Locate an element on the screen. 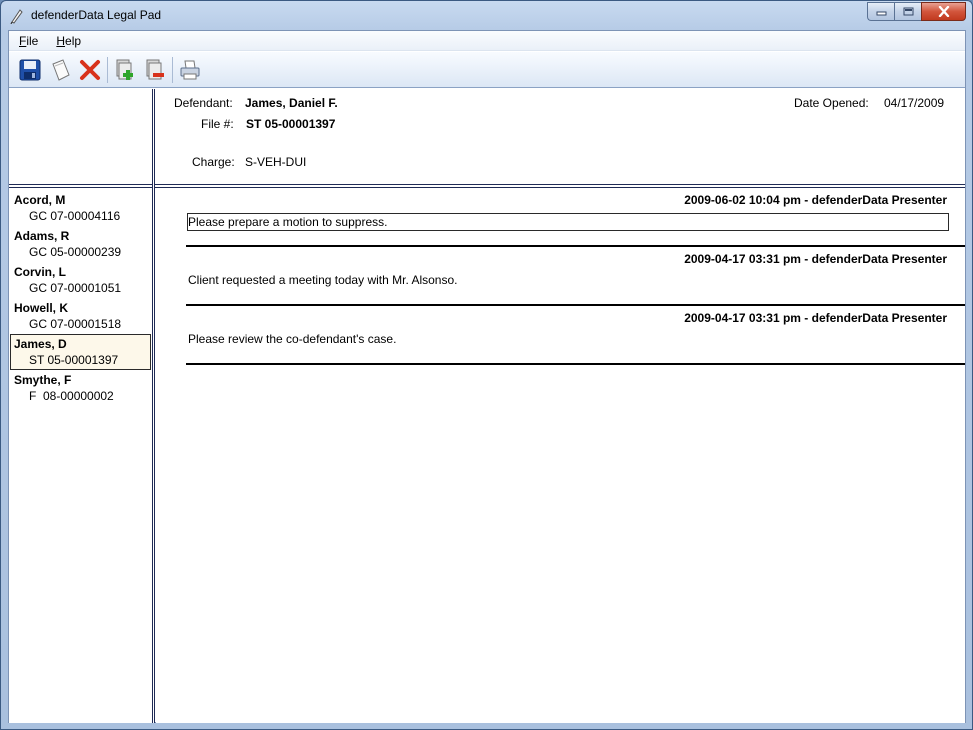 The height and width of the screenshot is (730, 973). charge-value: S-VEH-DUI is located at coordinates (276, 162).